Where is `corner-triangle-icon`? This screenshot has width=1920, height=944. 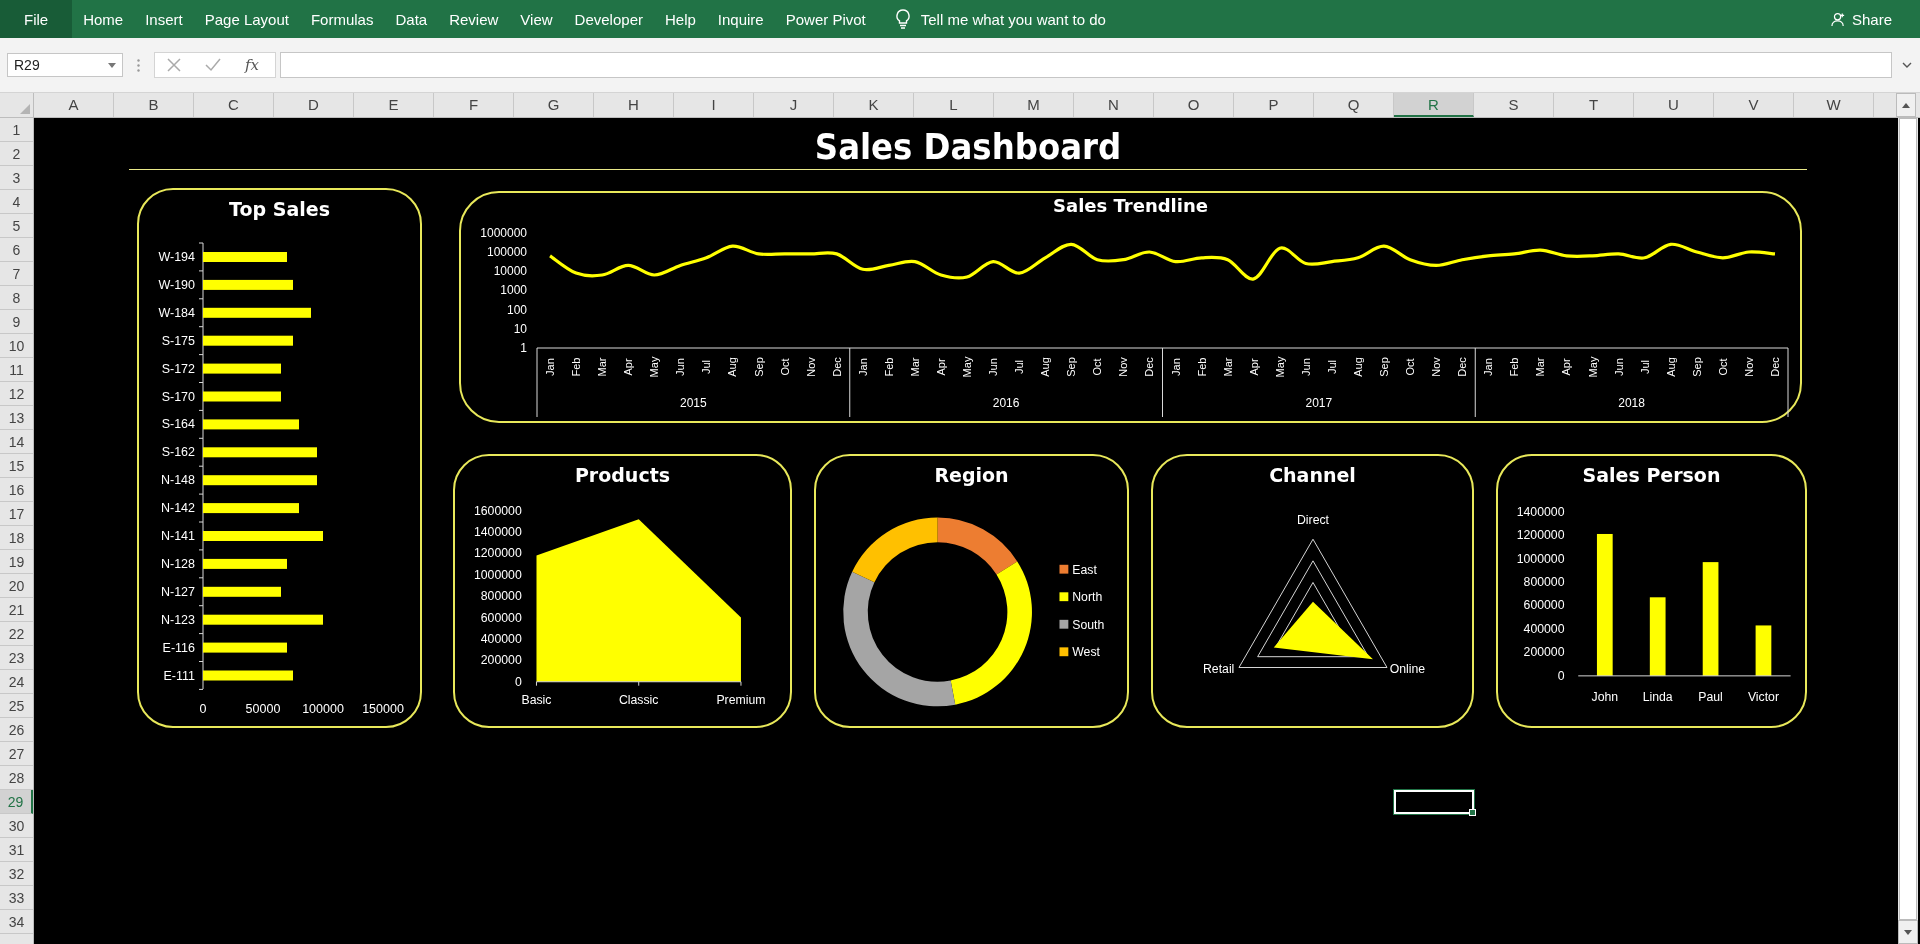 corner-triangle-icon is located at coordinates (25, 109).